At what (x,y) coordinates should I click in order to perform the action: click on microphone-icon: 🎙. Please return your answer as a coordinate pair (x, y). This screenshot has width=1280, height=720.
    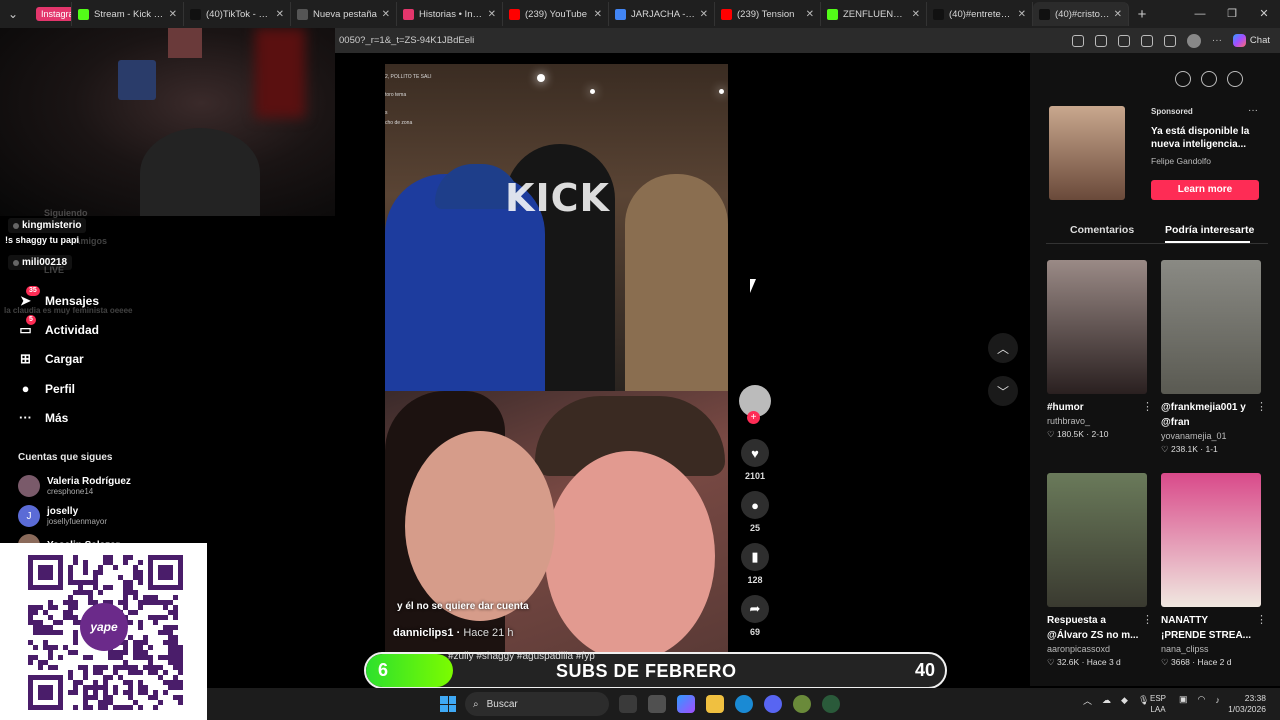
    Looking at the image, I should click on (1143, 700).